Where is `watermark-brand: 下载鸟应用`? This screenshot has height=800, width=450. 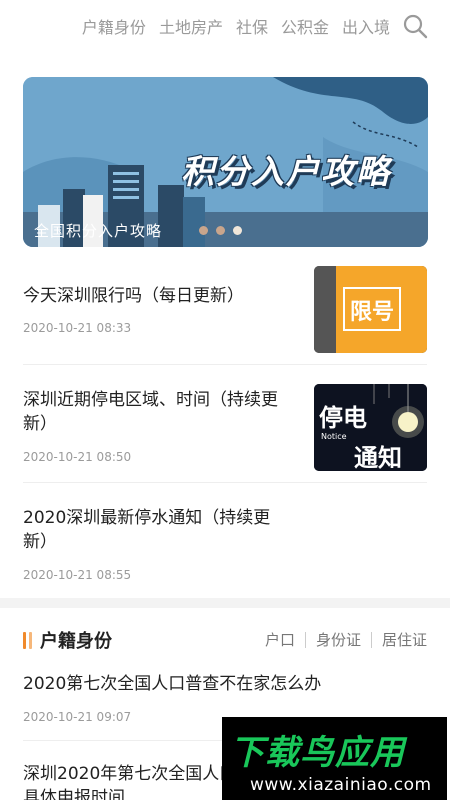 watermark-brand: 下载鸟应用 is located at coordinates (317, 753).